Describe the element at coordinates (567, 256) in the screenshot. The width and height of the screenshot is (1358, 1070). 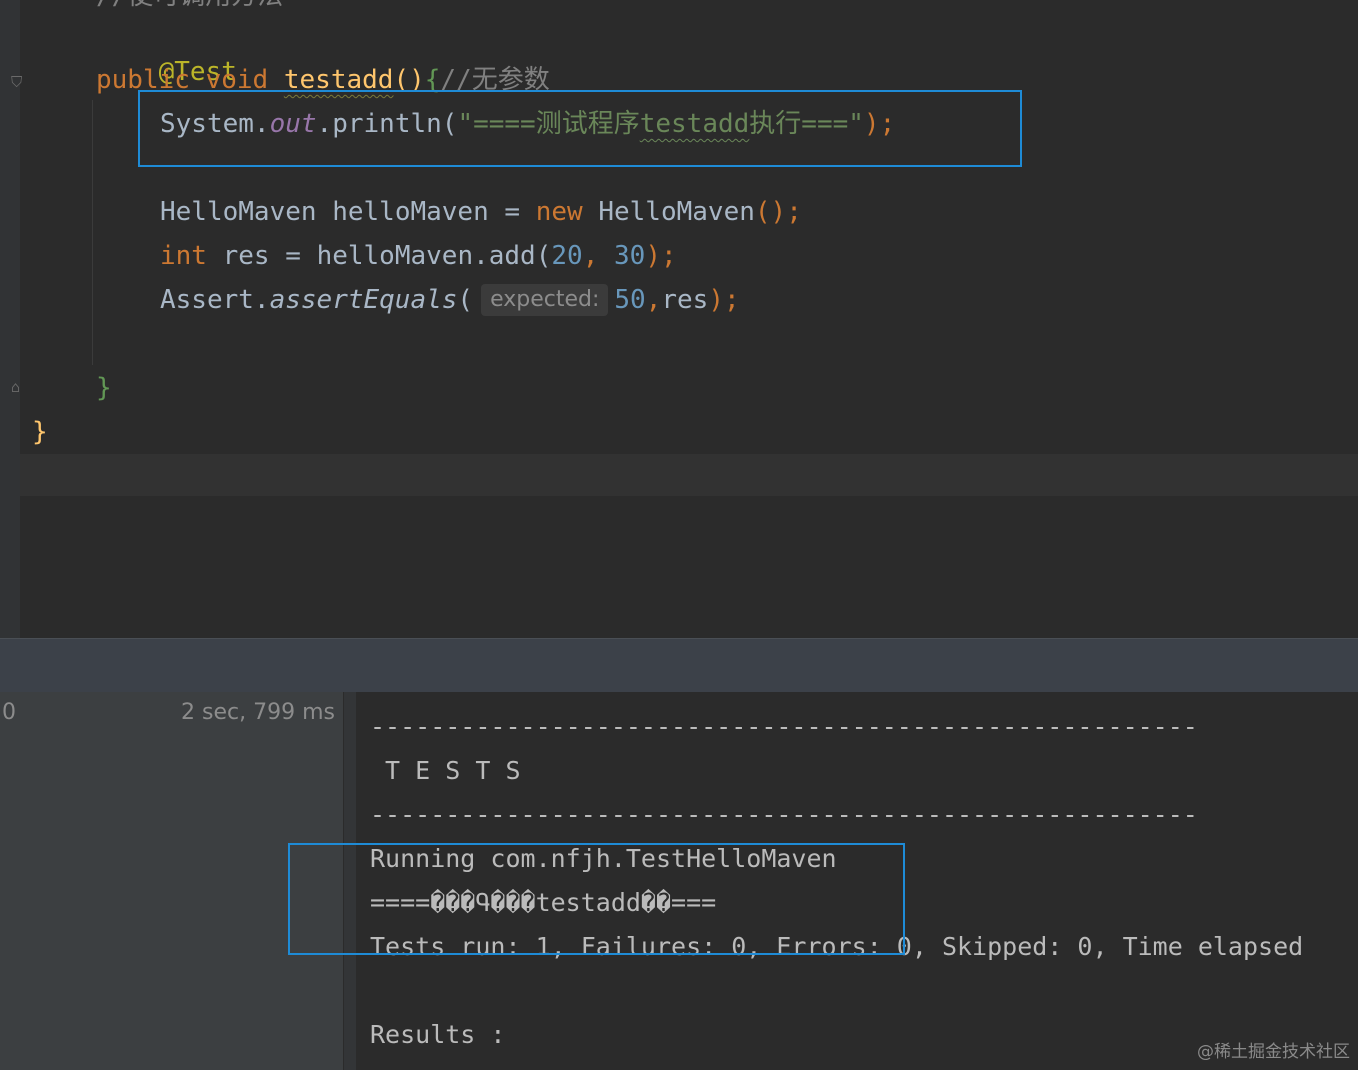
I see `arg-20: 20` at that location.